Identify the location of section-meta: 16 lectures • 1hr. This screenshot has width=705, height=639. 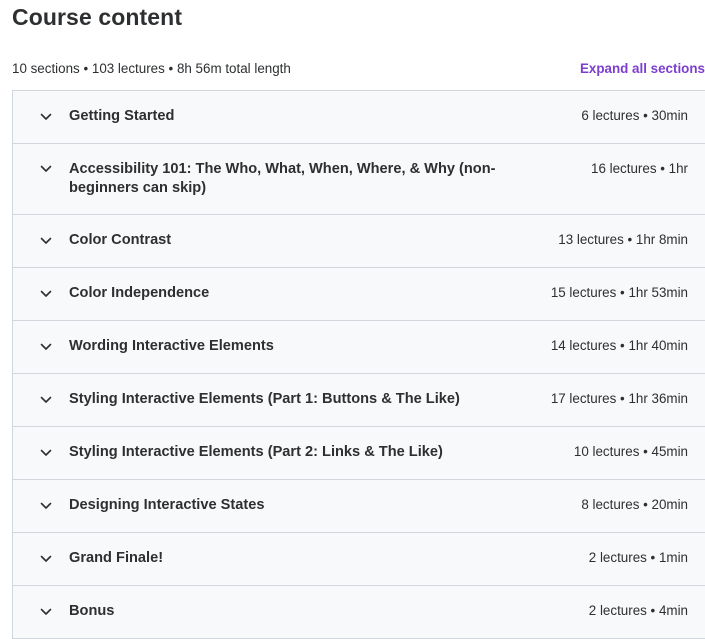
(639, 168).